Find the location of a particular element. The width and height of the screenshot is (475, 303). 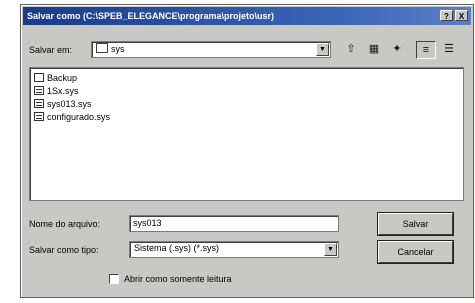

new-folder-button: ✦ is located at coordinates (397, 50).